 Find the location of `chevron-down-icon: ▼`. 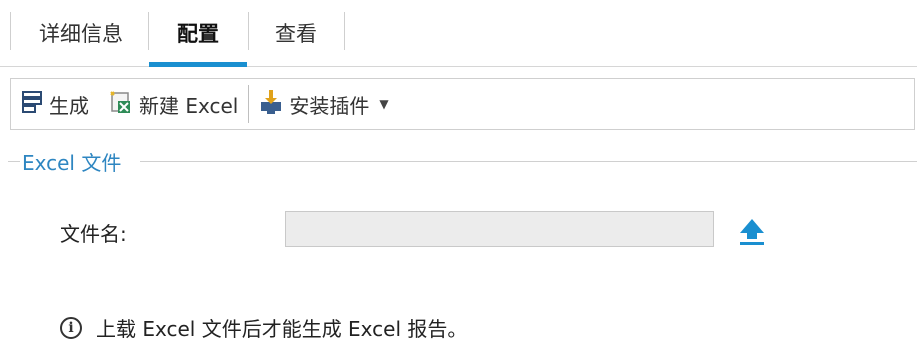

chevron-down-icon: ▼ is located at coordinates (383, 104).